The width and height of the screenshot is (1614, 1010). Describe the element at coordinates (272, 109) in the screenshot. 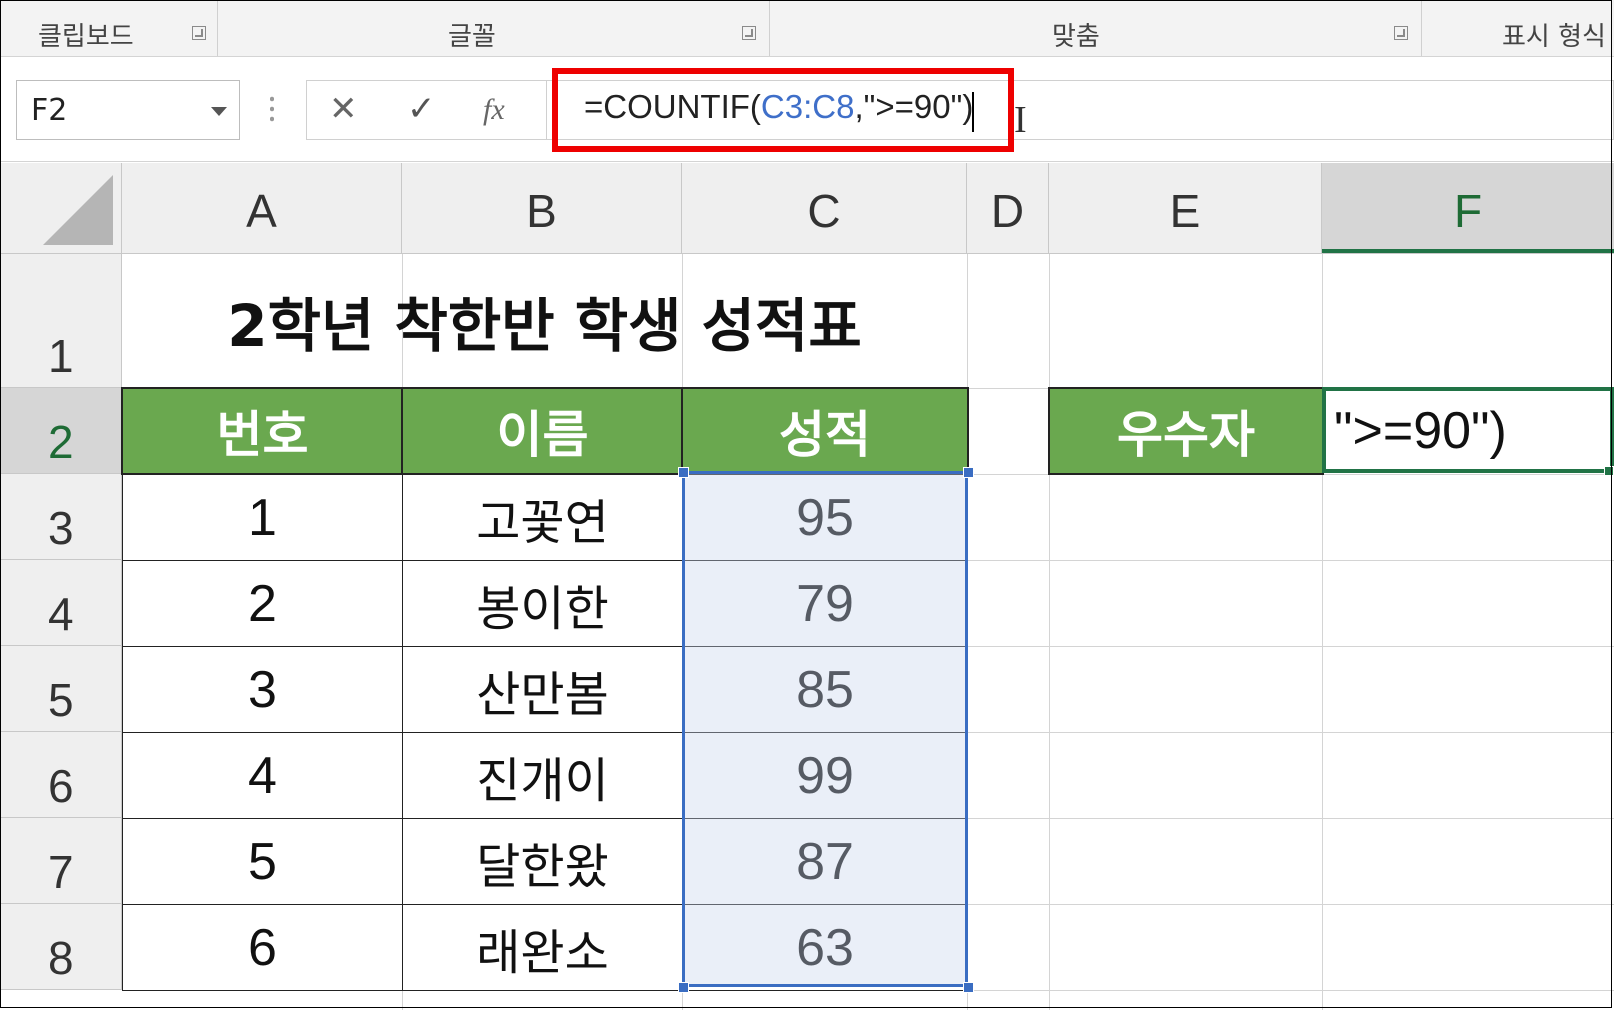

I see `formula-bar-grip-icon` at that location.